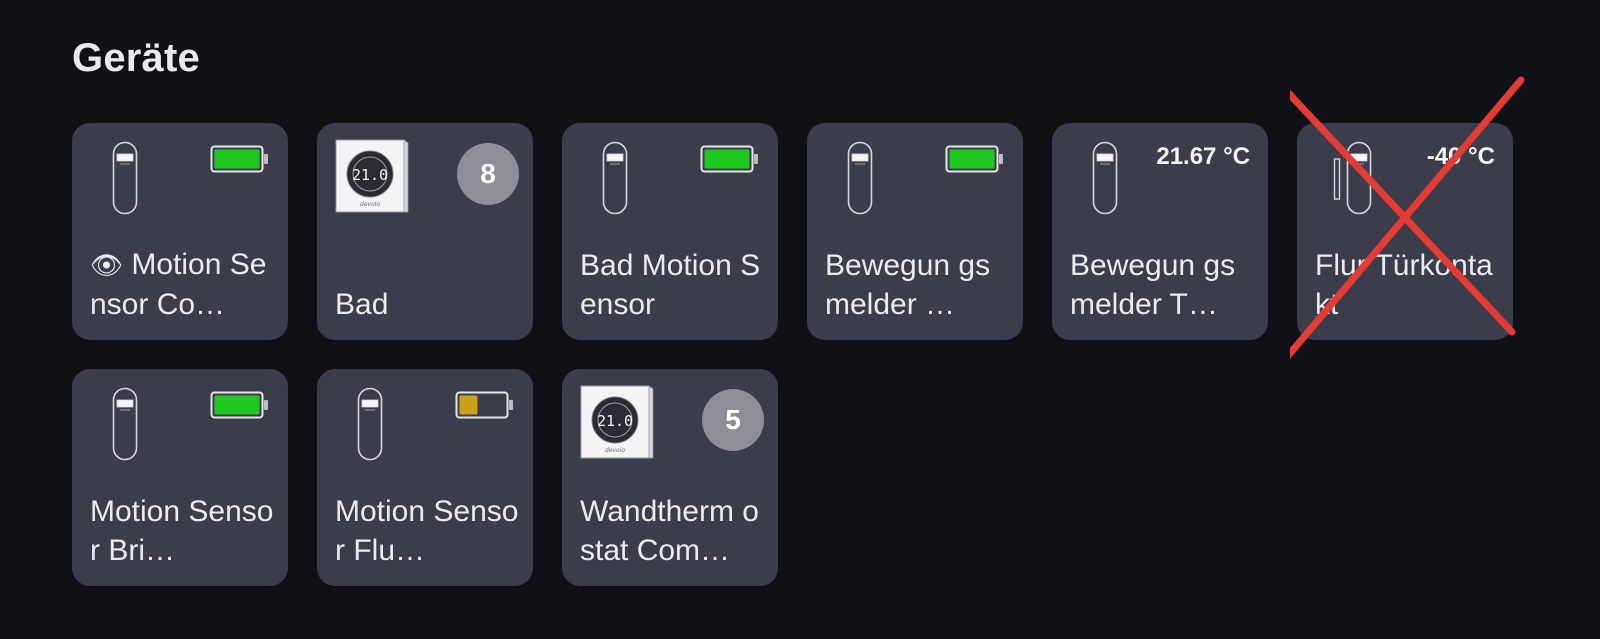 This screenshot has height=639, width=1600. Describe the element at coordinates (107, 265) in the screenshot. I see `eye-icon: 👁` at that location.